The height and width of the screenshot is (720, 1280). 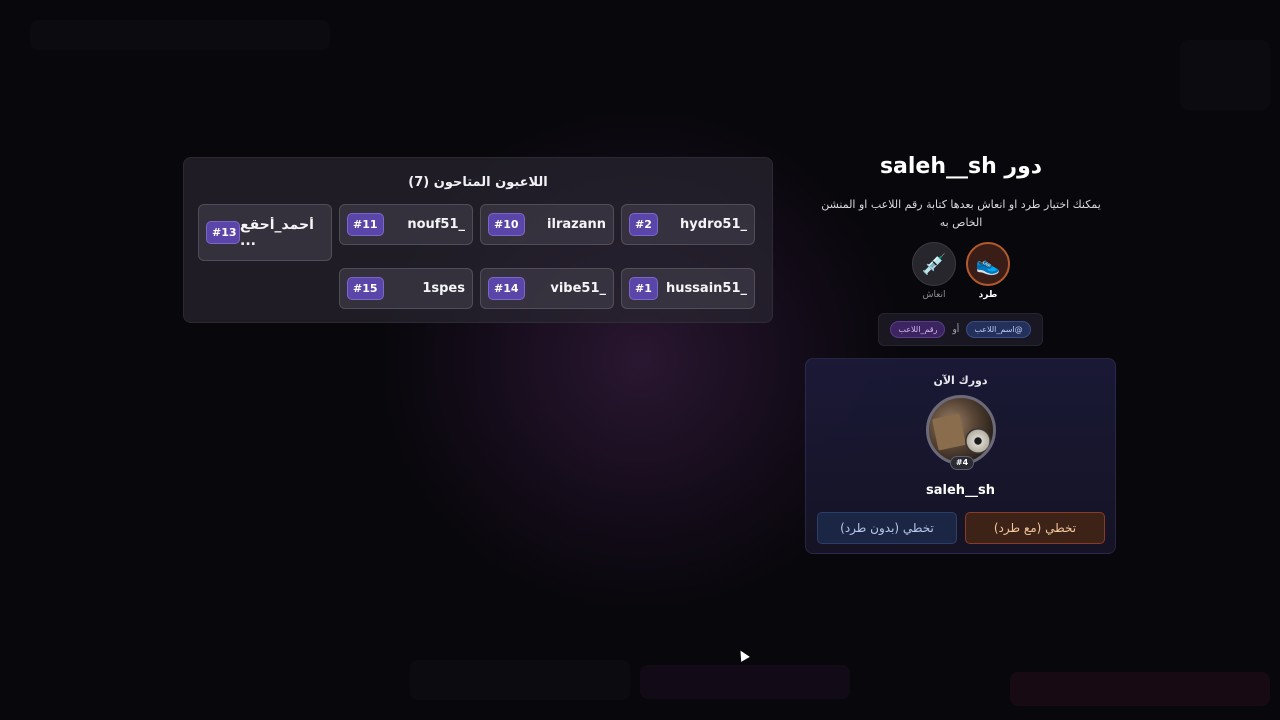 I want to click on or-label: أو, so click(x=956, y=329).